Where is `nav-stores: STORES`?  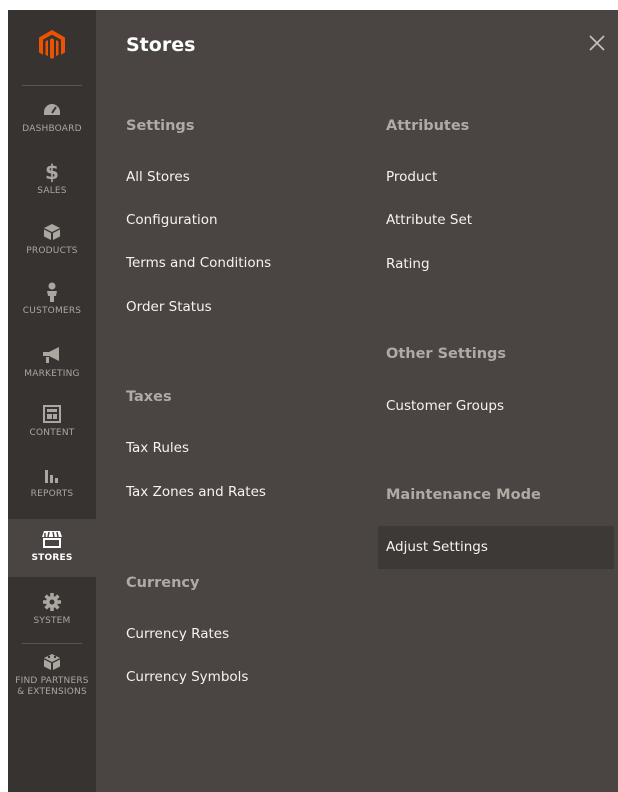
nav-stores: STORES is located at coordinates (52, 548).